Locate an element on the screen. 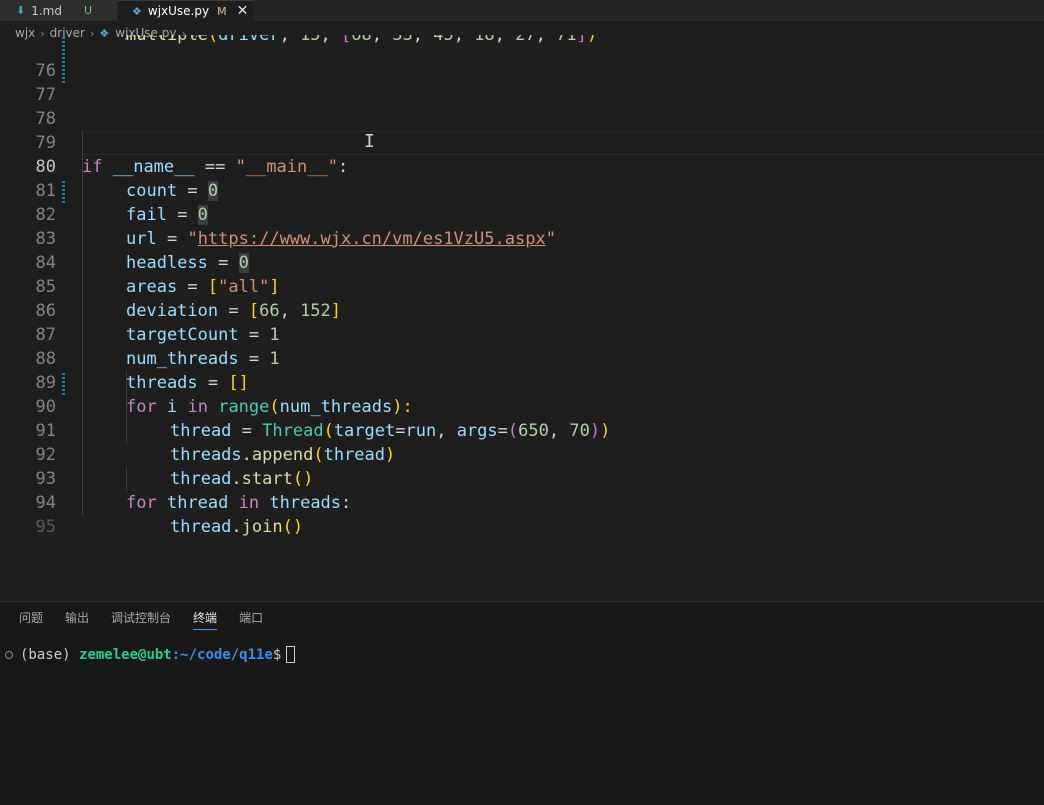 The height and width of the screenshot is (805, 1044). tab-1-md: ⬇ 1.md U is located at coordinates (58, 10).